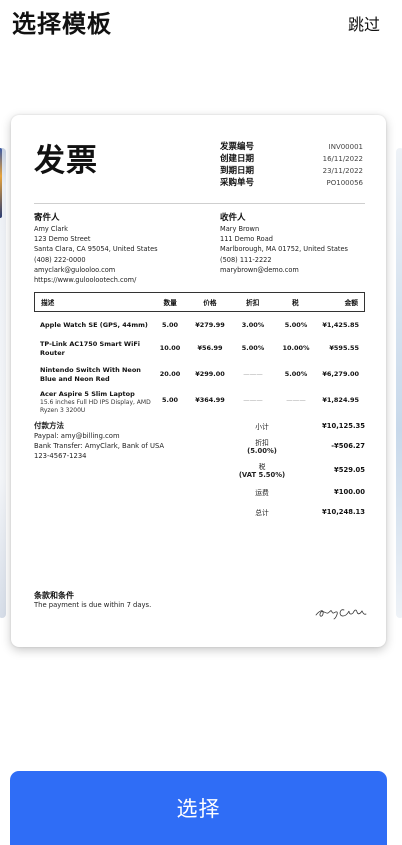 This screenshot has width=402, height=845. I want to click on payment-line: Paypal: amy@billing.com, so click(77, 436).